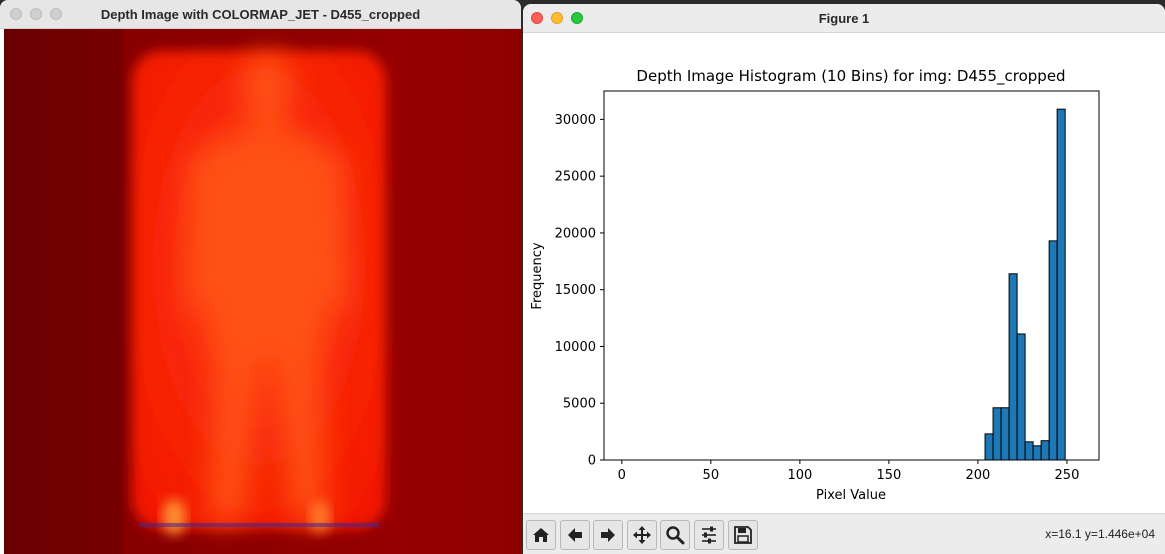 Image resolution: width=1165 pixels, height=554 pixels. I want to click on configure-subplots-button, so click(709, 535).